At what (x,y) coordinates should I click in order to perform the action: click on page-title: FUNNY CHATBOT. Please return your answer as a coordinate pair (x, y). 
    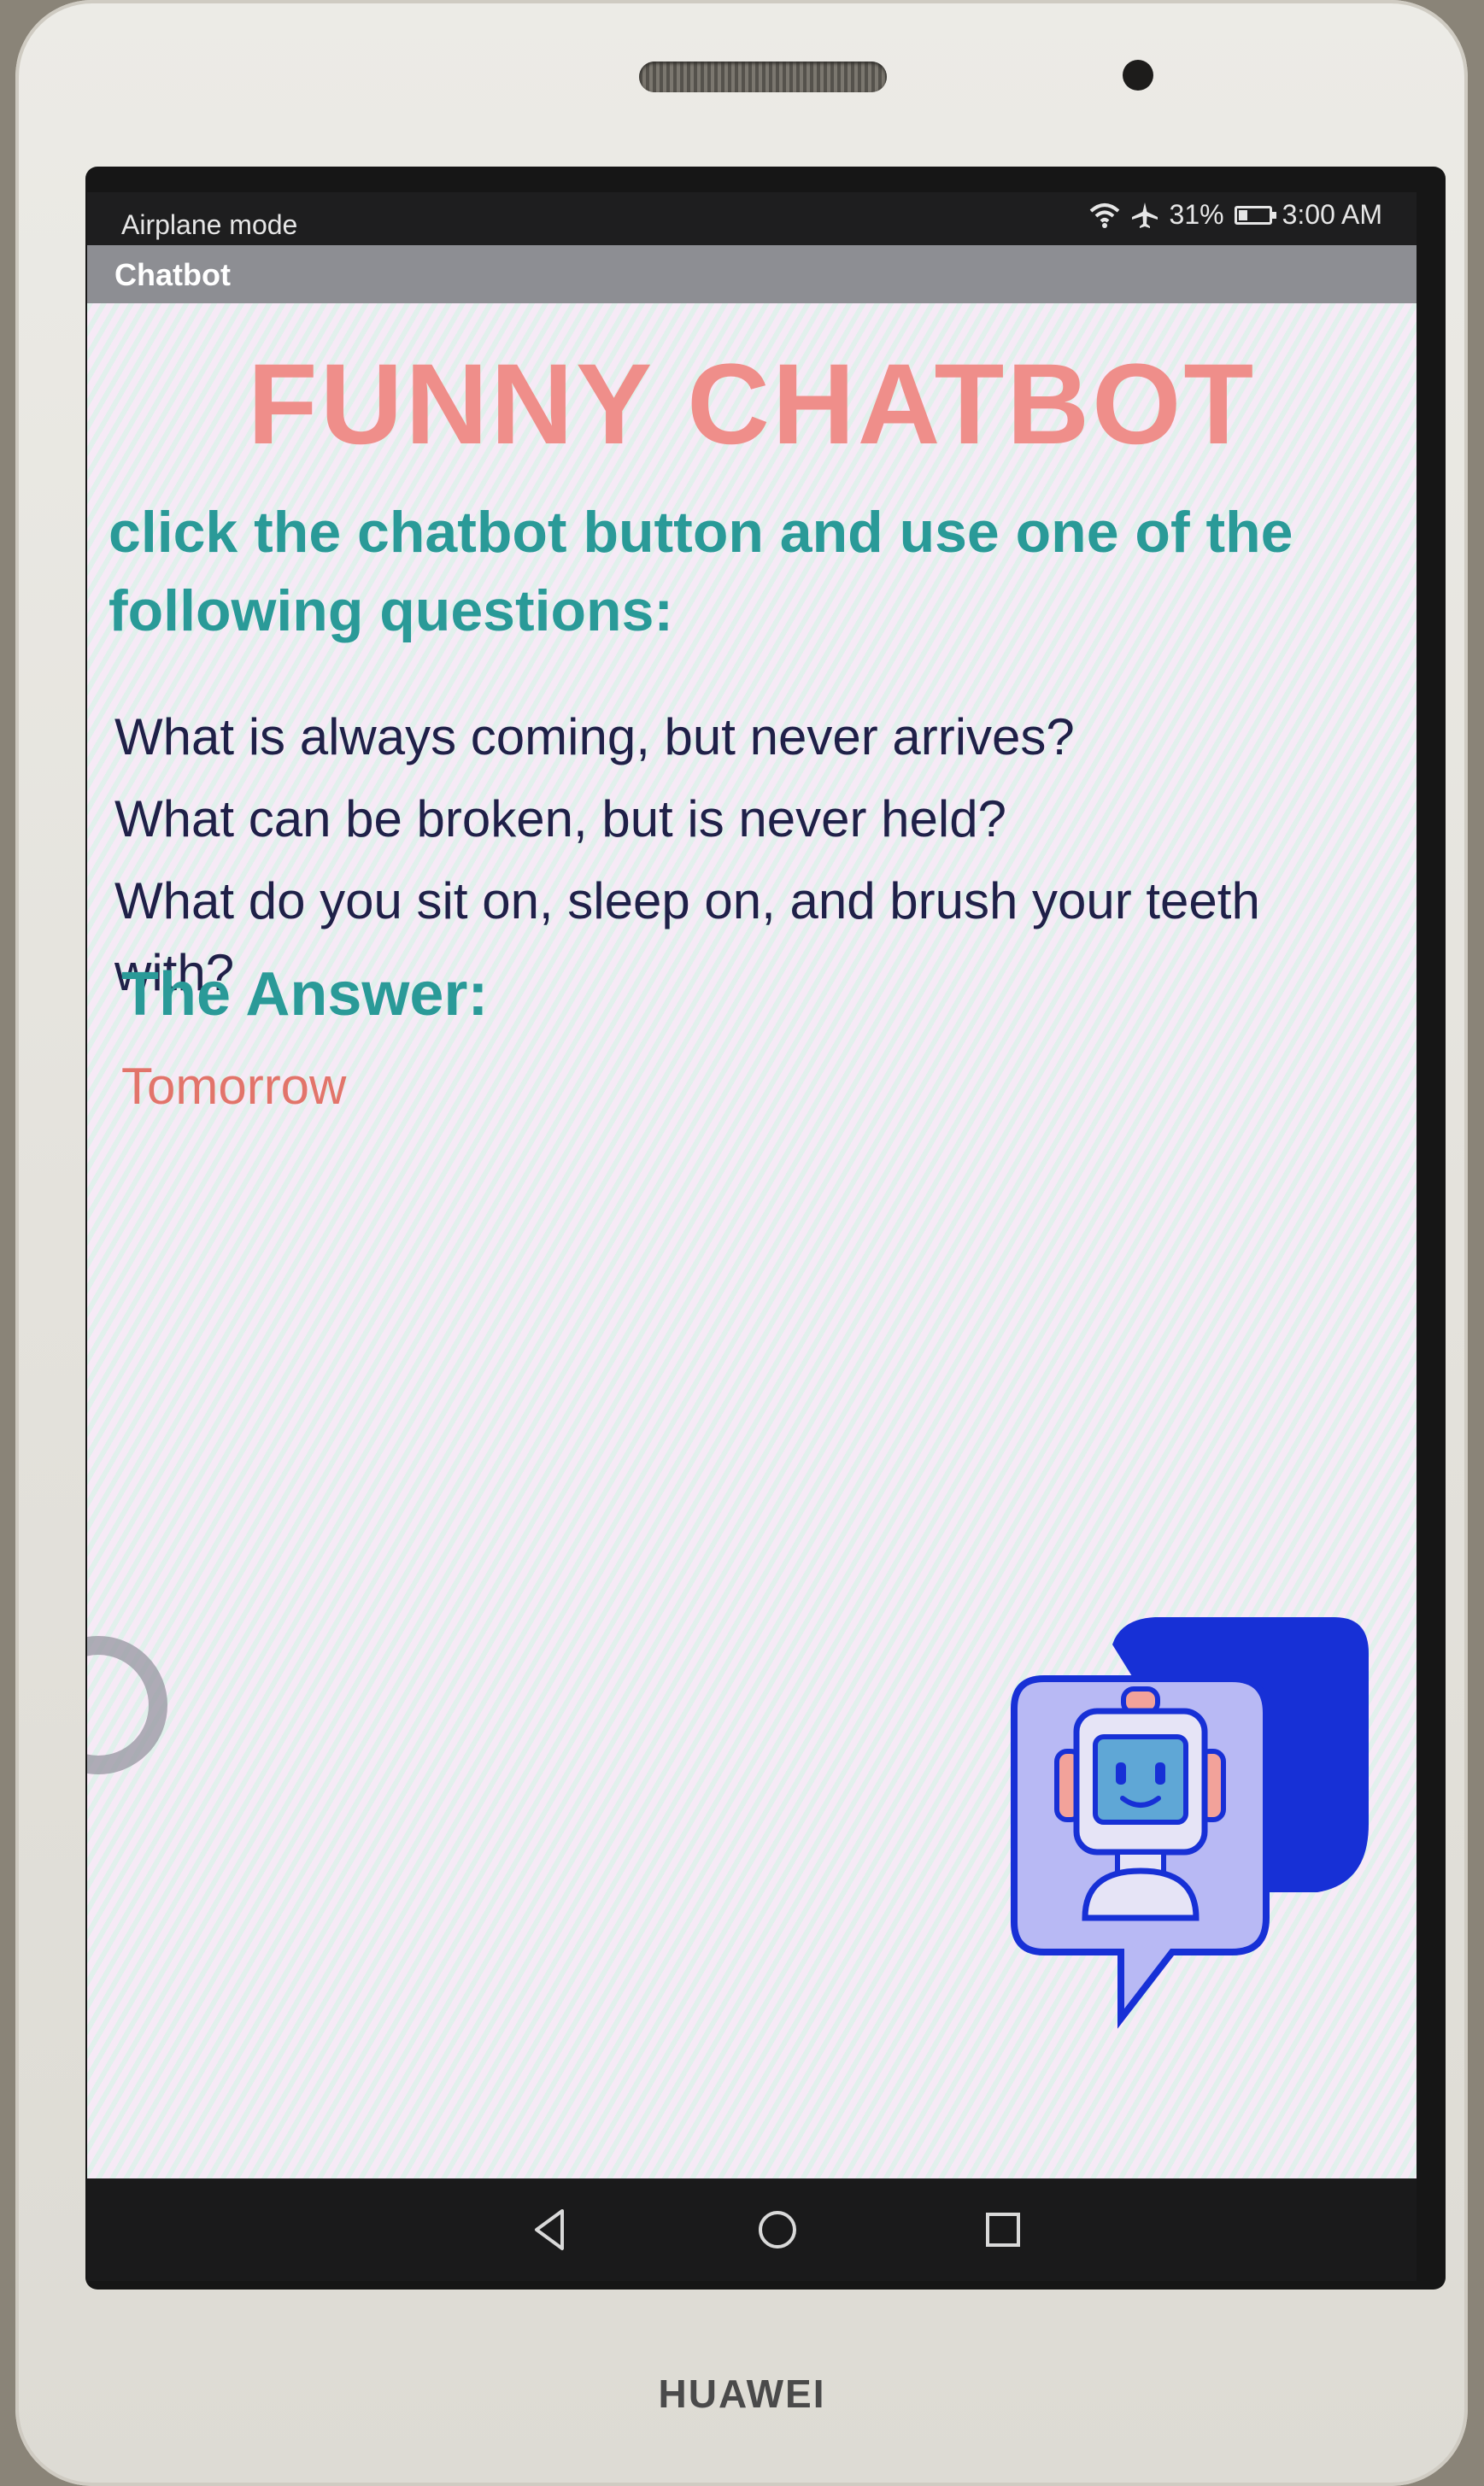
    Looking at the image, I should click on (752, 404).